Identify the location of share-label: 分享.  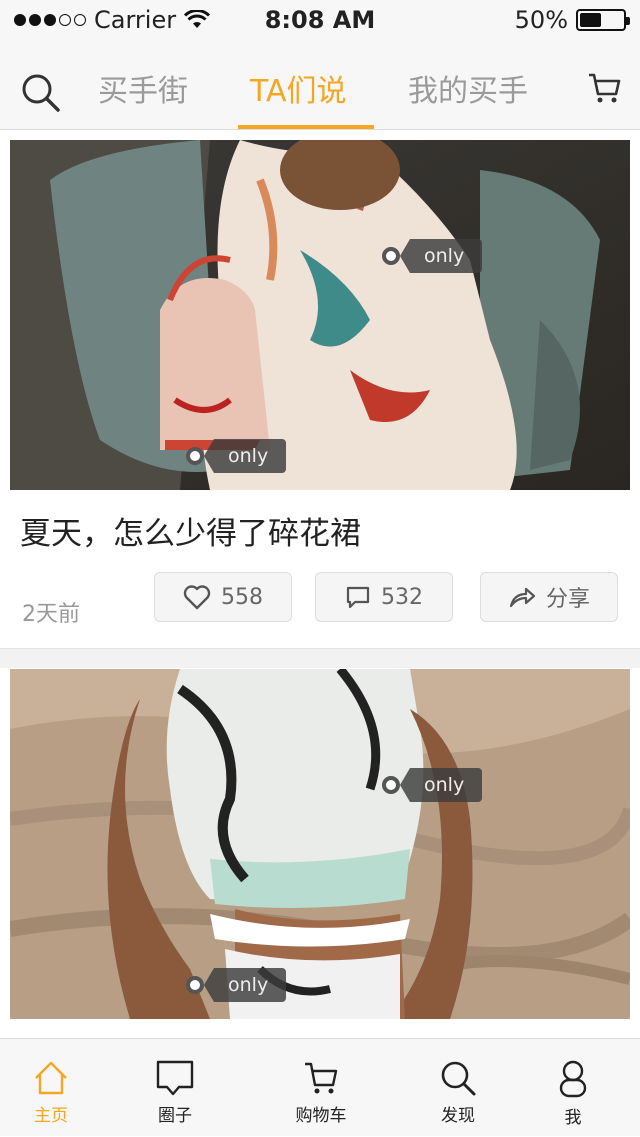
(567, 599).